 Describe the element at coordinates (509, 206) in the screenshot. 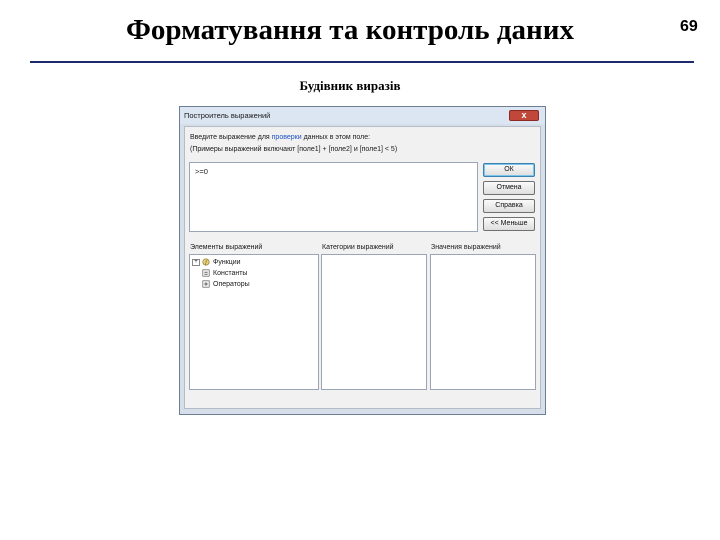

I see `help-button: Справка` at that location.